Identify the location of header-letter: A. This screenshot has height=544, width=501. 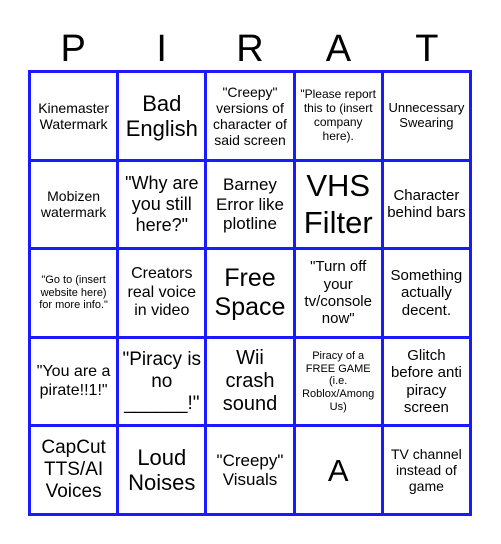
(338, 49).